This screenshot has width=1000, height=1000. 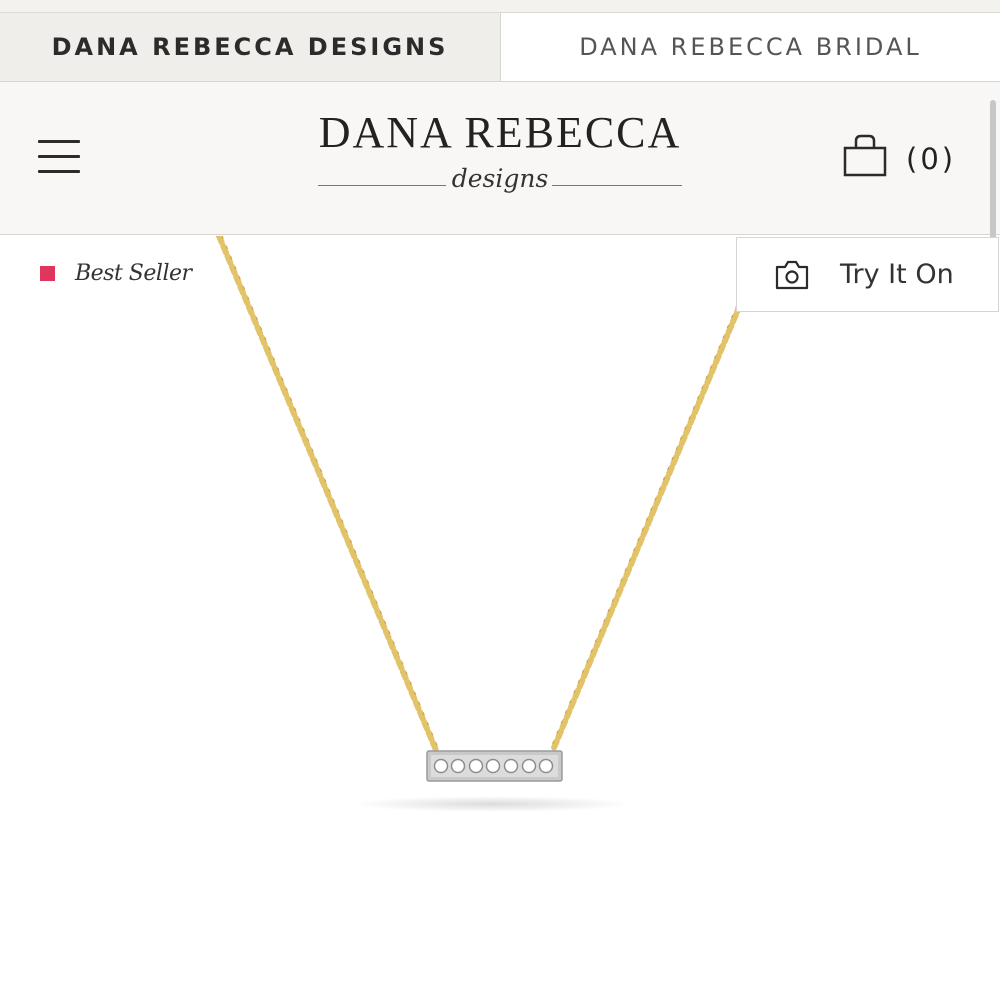 I want to click on site-logo: DANA REBECCA designs, so click(x=500, y=158).